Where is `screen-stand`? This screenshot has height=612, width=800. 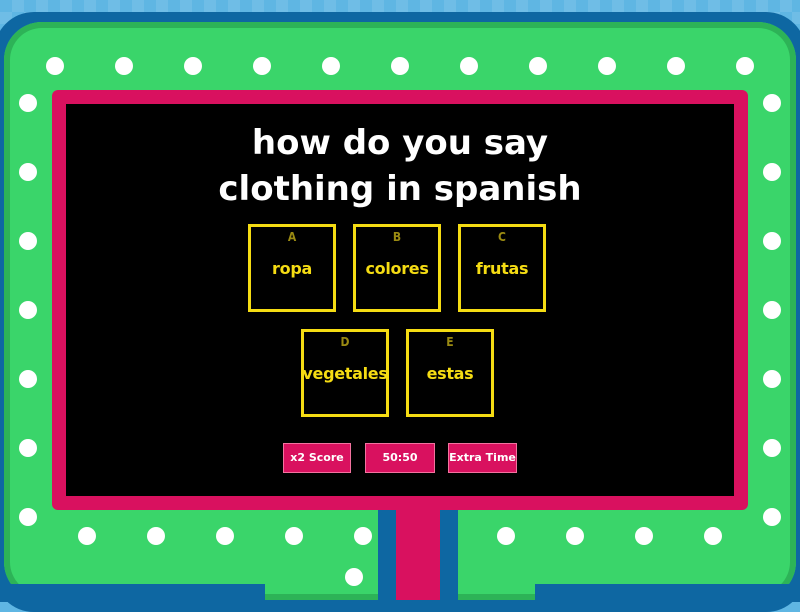 screen-stand is located at coordinates (418, 550).